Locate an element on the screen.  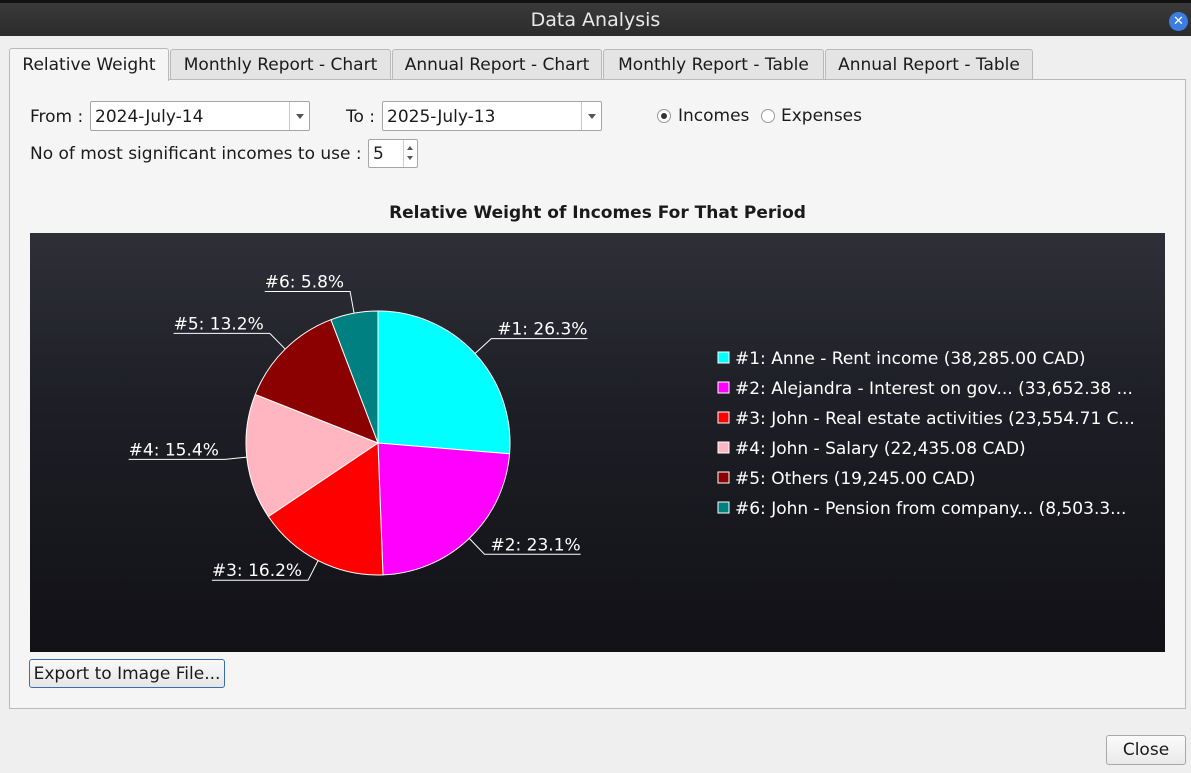
to-date-combo: 2025-July-13 is located at coordinates (492, 116).